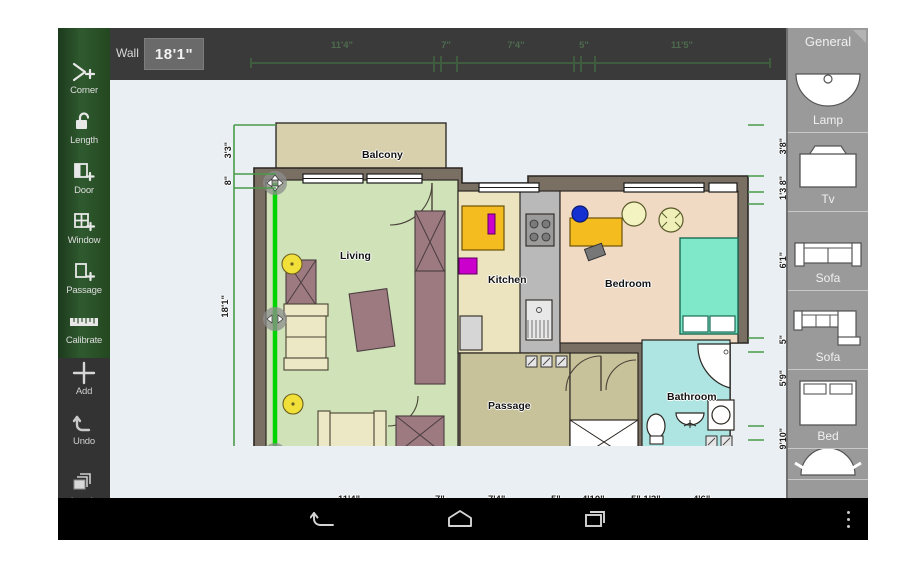 The width and height of the screenshot is (909, 573). I want to click on dimensions-right, so click(756, 282).